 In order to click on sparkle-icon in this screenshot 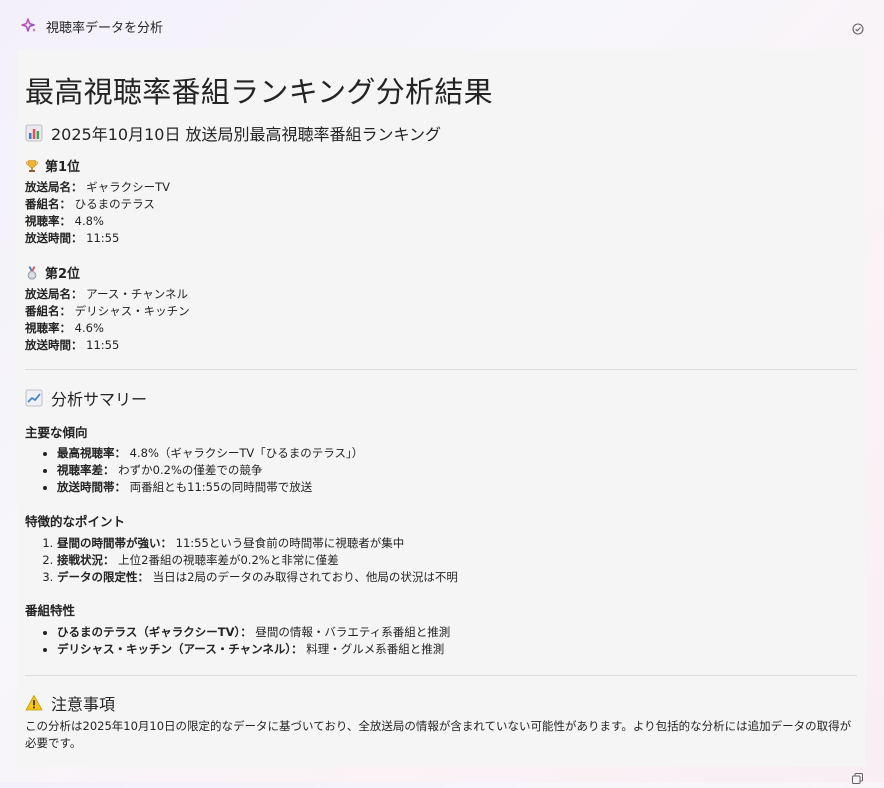, I will do `click(29, 26)`.